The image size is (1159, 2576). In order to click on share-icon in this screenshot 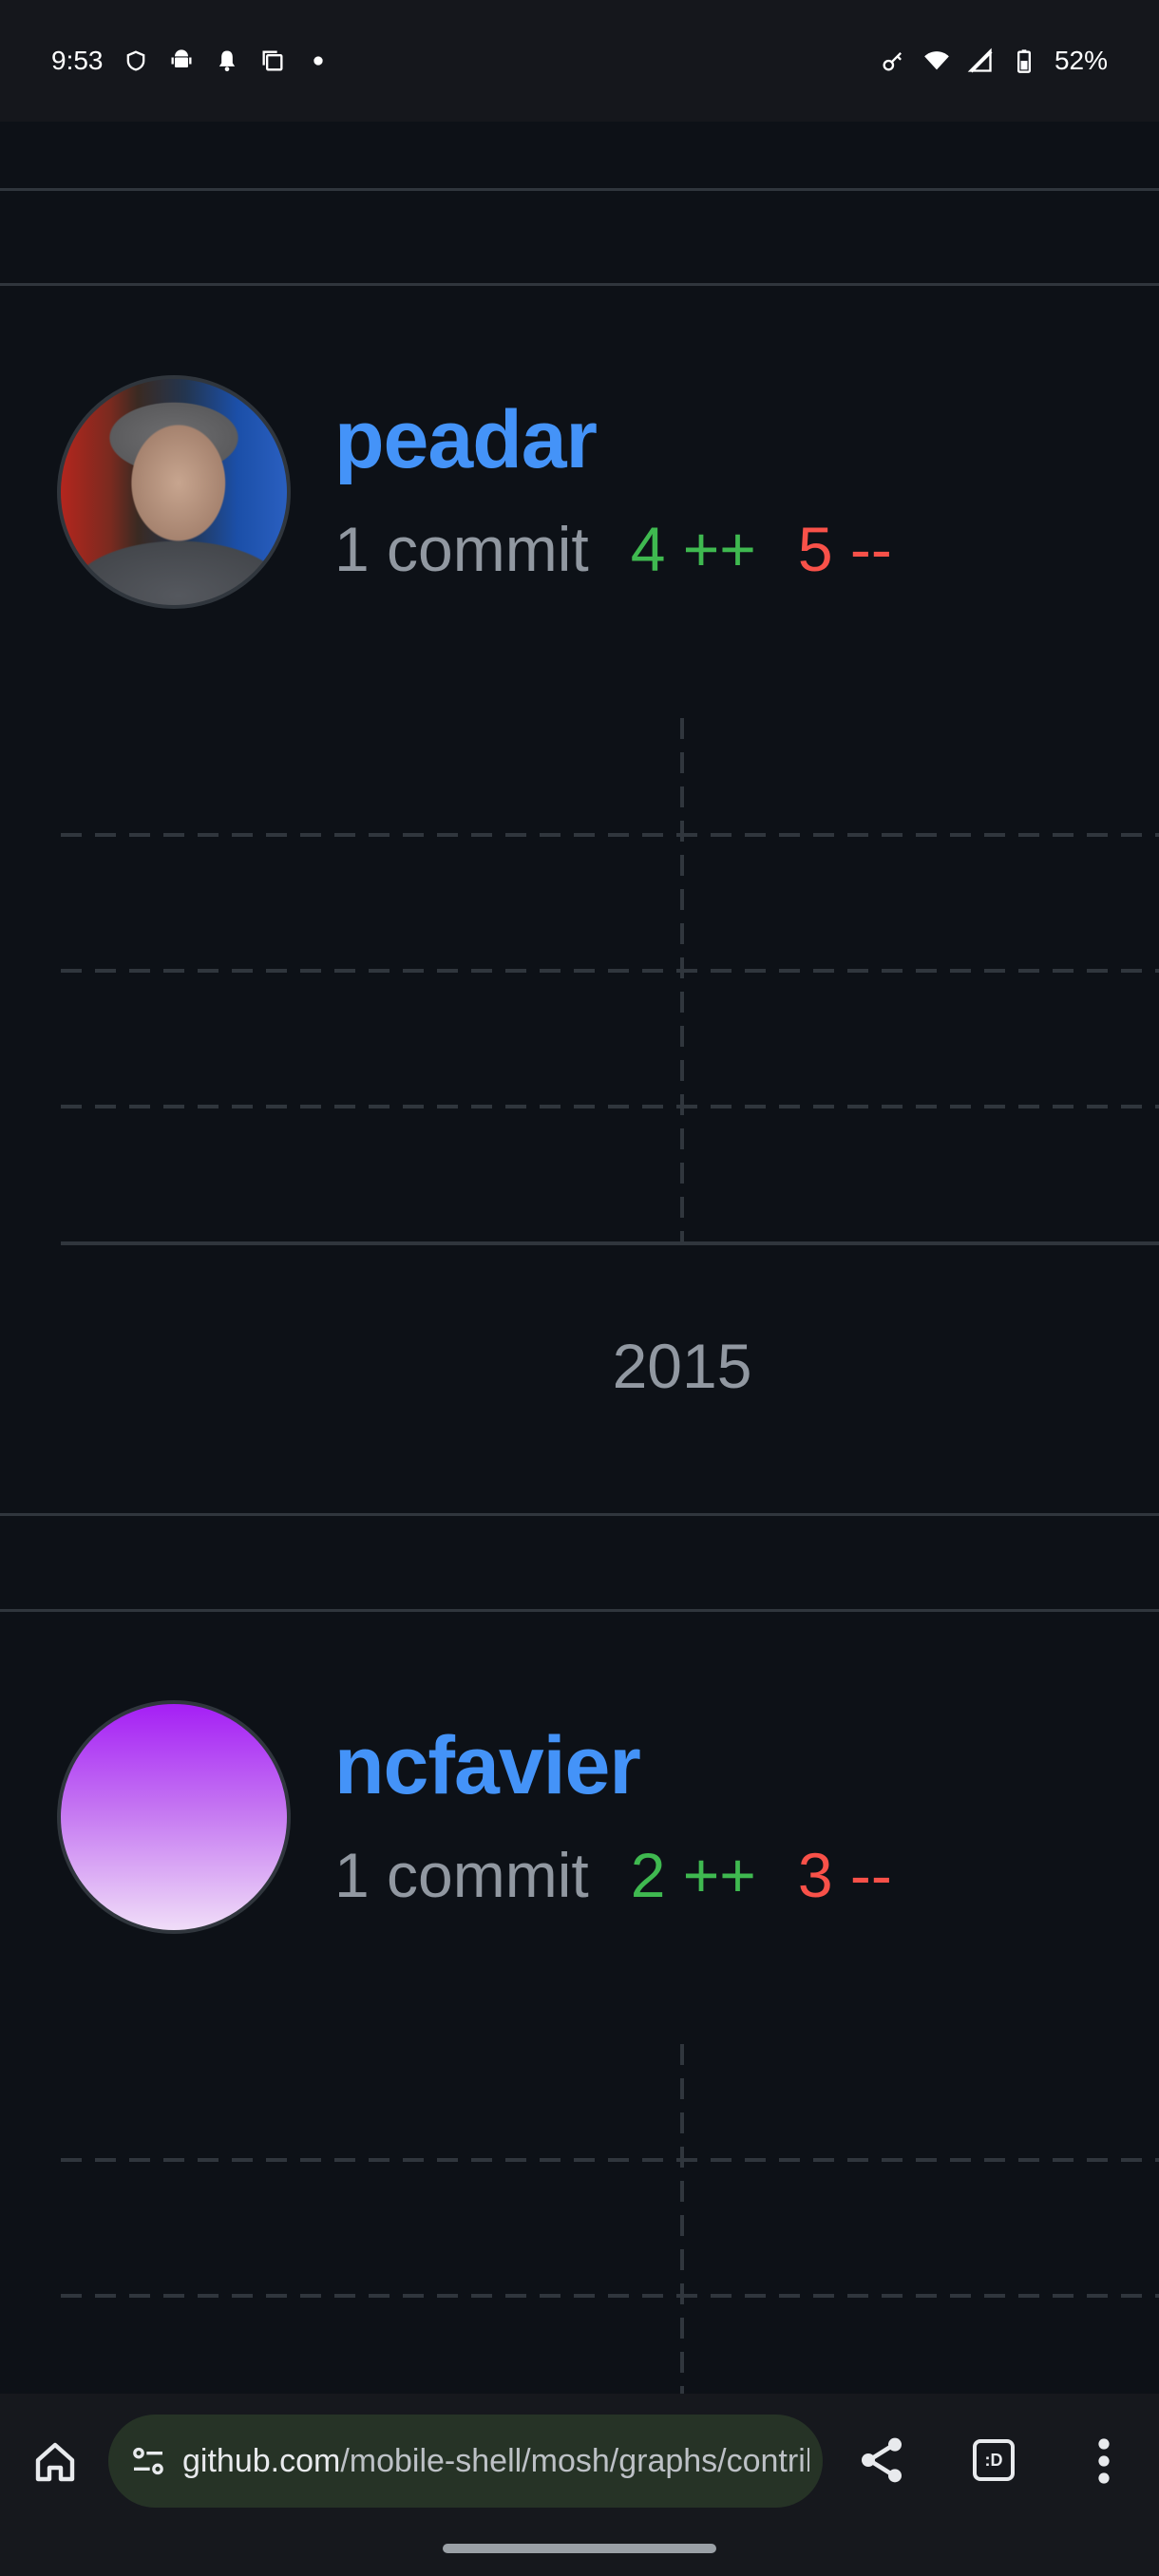, I will do `click(881, 2460)`.